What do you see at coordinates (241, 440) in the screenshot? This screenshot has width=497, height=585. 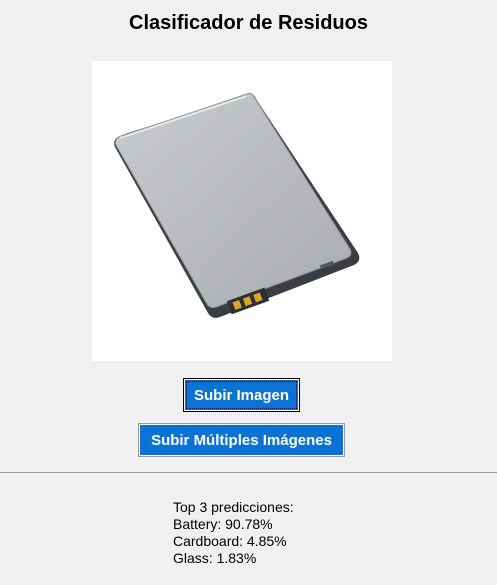 I see `upload-multiple-images-button: Subir Múltiples Imágenes` at bounding box center [241, 440].